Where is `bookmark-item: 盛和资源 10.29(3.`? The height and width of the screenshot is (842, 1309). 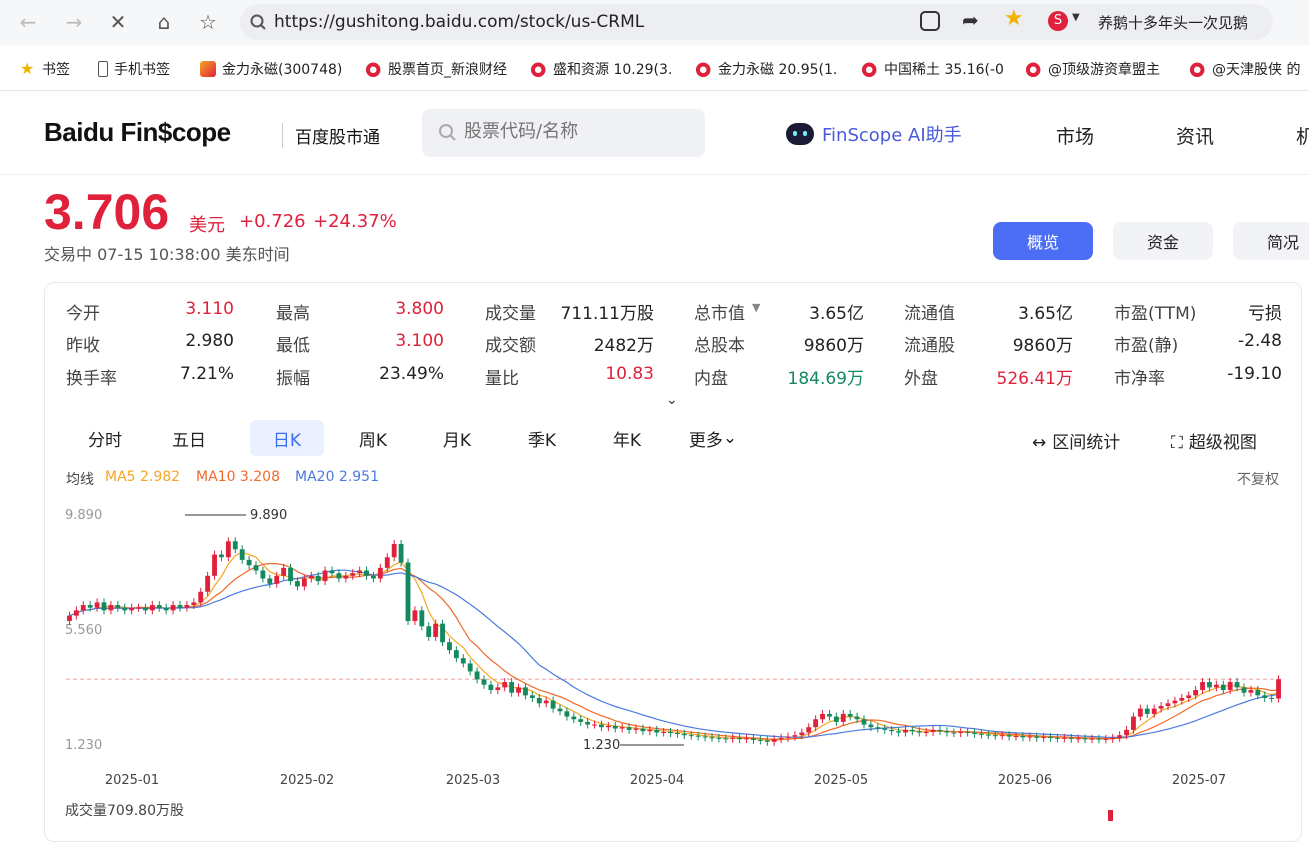
bookmark-item: 盛和资源 10.29(3. is located at coordinates (601, 69).